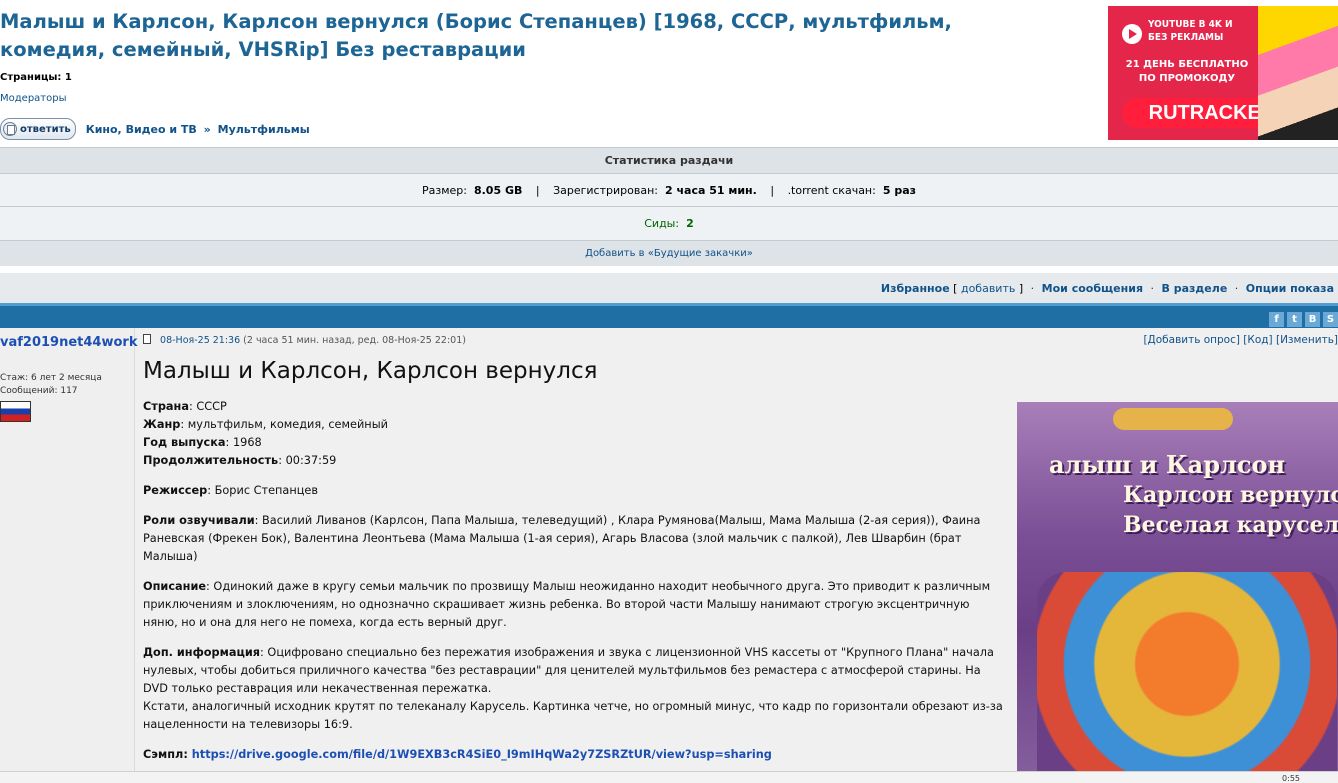 The height and width of the screenshot is (783, 1338). Describe the element at coordinates (68, 342) in the screenshot. I see `author-nick: vaf2019net44work` at that location.